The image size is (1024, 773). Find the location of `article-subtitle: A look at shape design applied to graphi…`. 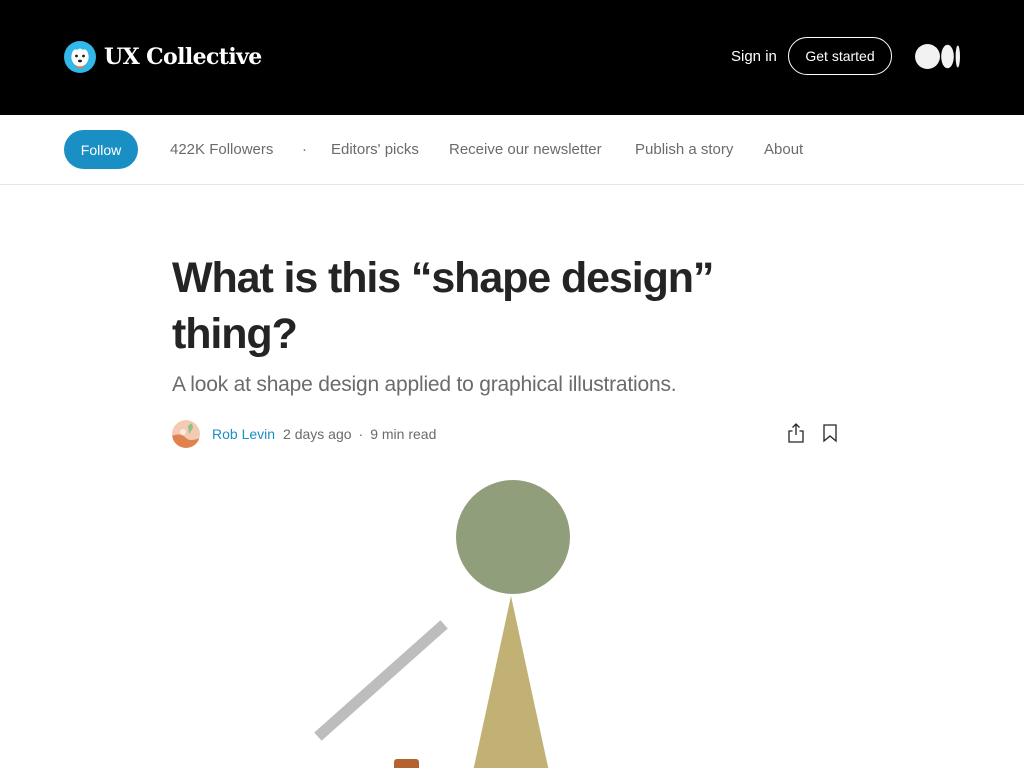

article-subtitle: A look at shape design applied to graphi… is located at coordinates (424, 384).